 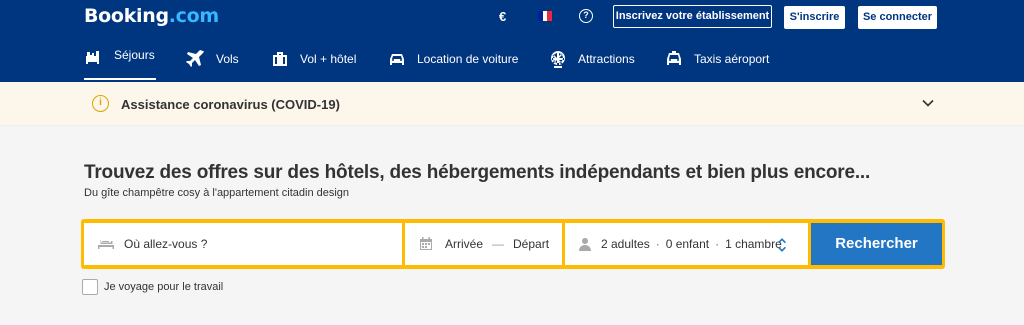 What do you see at coordinates (625, 244) in the screenshot?
I see `adults-count: 2 adultes` at bounding box center [625, 244].